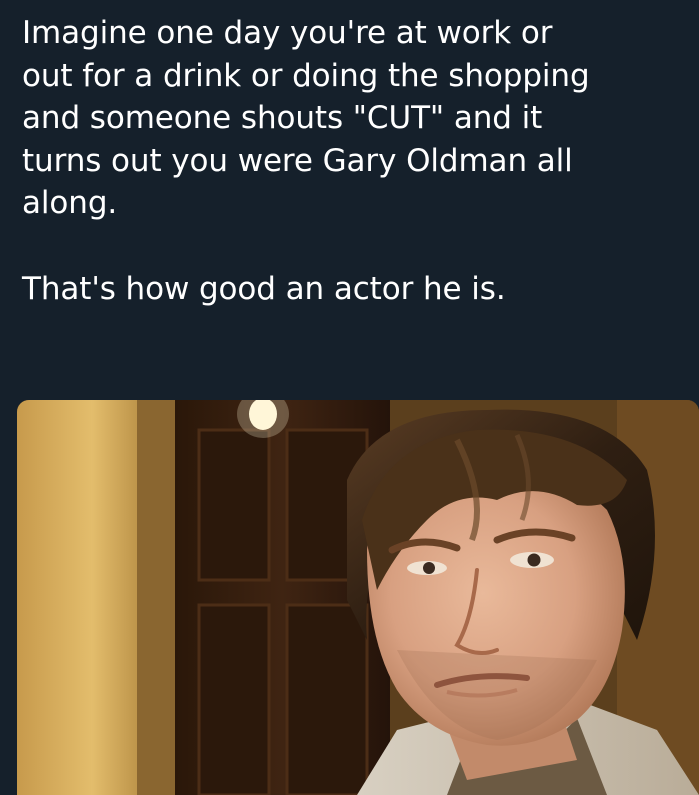 The width and height of the screenshot is (699, 795). Describe the element at coordinates (534, 560) in the screenshot. I see `right-pupil` at that location.